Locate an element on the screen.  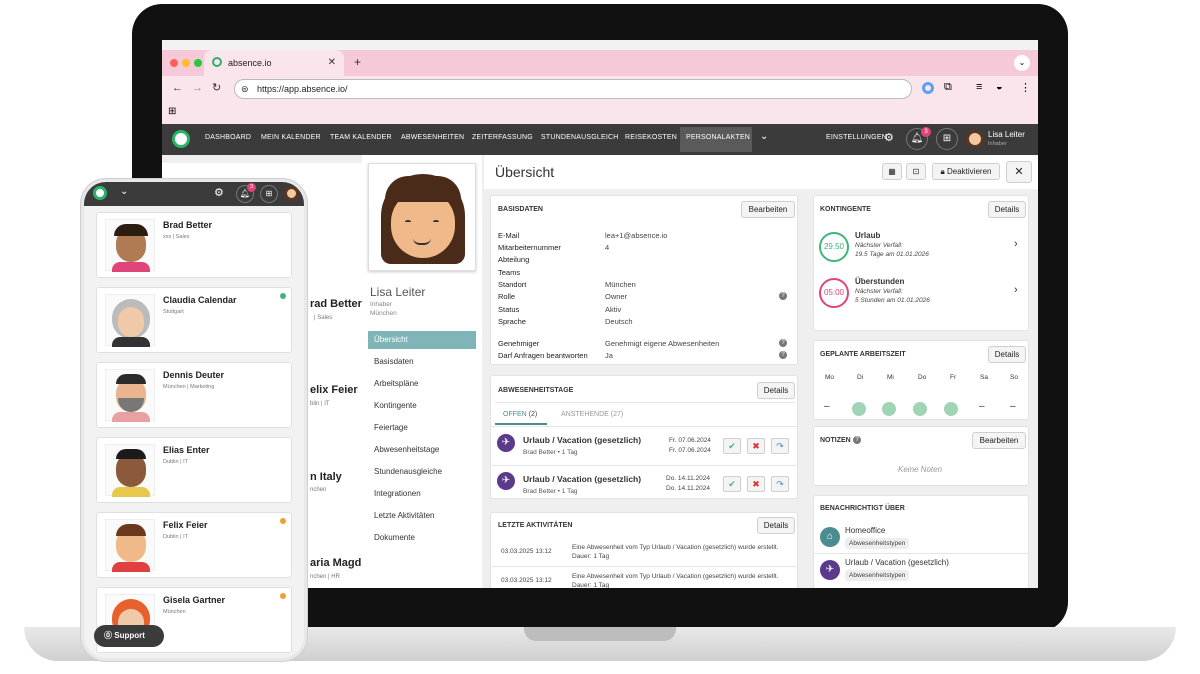
url-text: https://app.absence.io/ is located at coordinates (302, 89).